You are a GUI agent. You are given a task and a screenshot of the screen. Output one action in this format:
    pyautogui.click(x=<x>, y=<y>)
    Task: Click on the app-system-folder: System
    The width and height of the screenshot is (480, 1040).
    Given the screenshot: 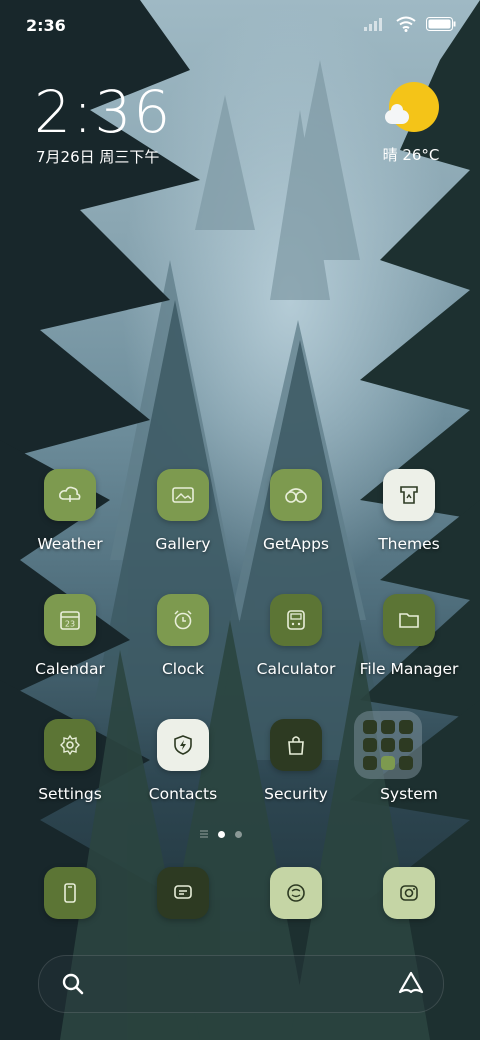 What is the action you would take?
    pyautogui.click(x=409, y=757)
    